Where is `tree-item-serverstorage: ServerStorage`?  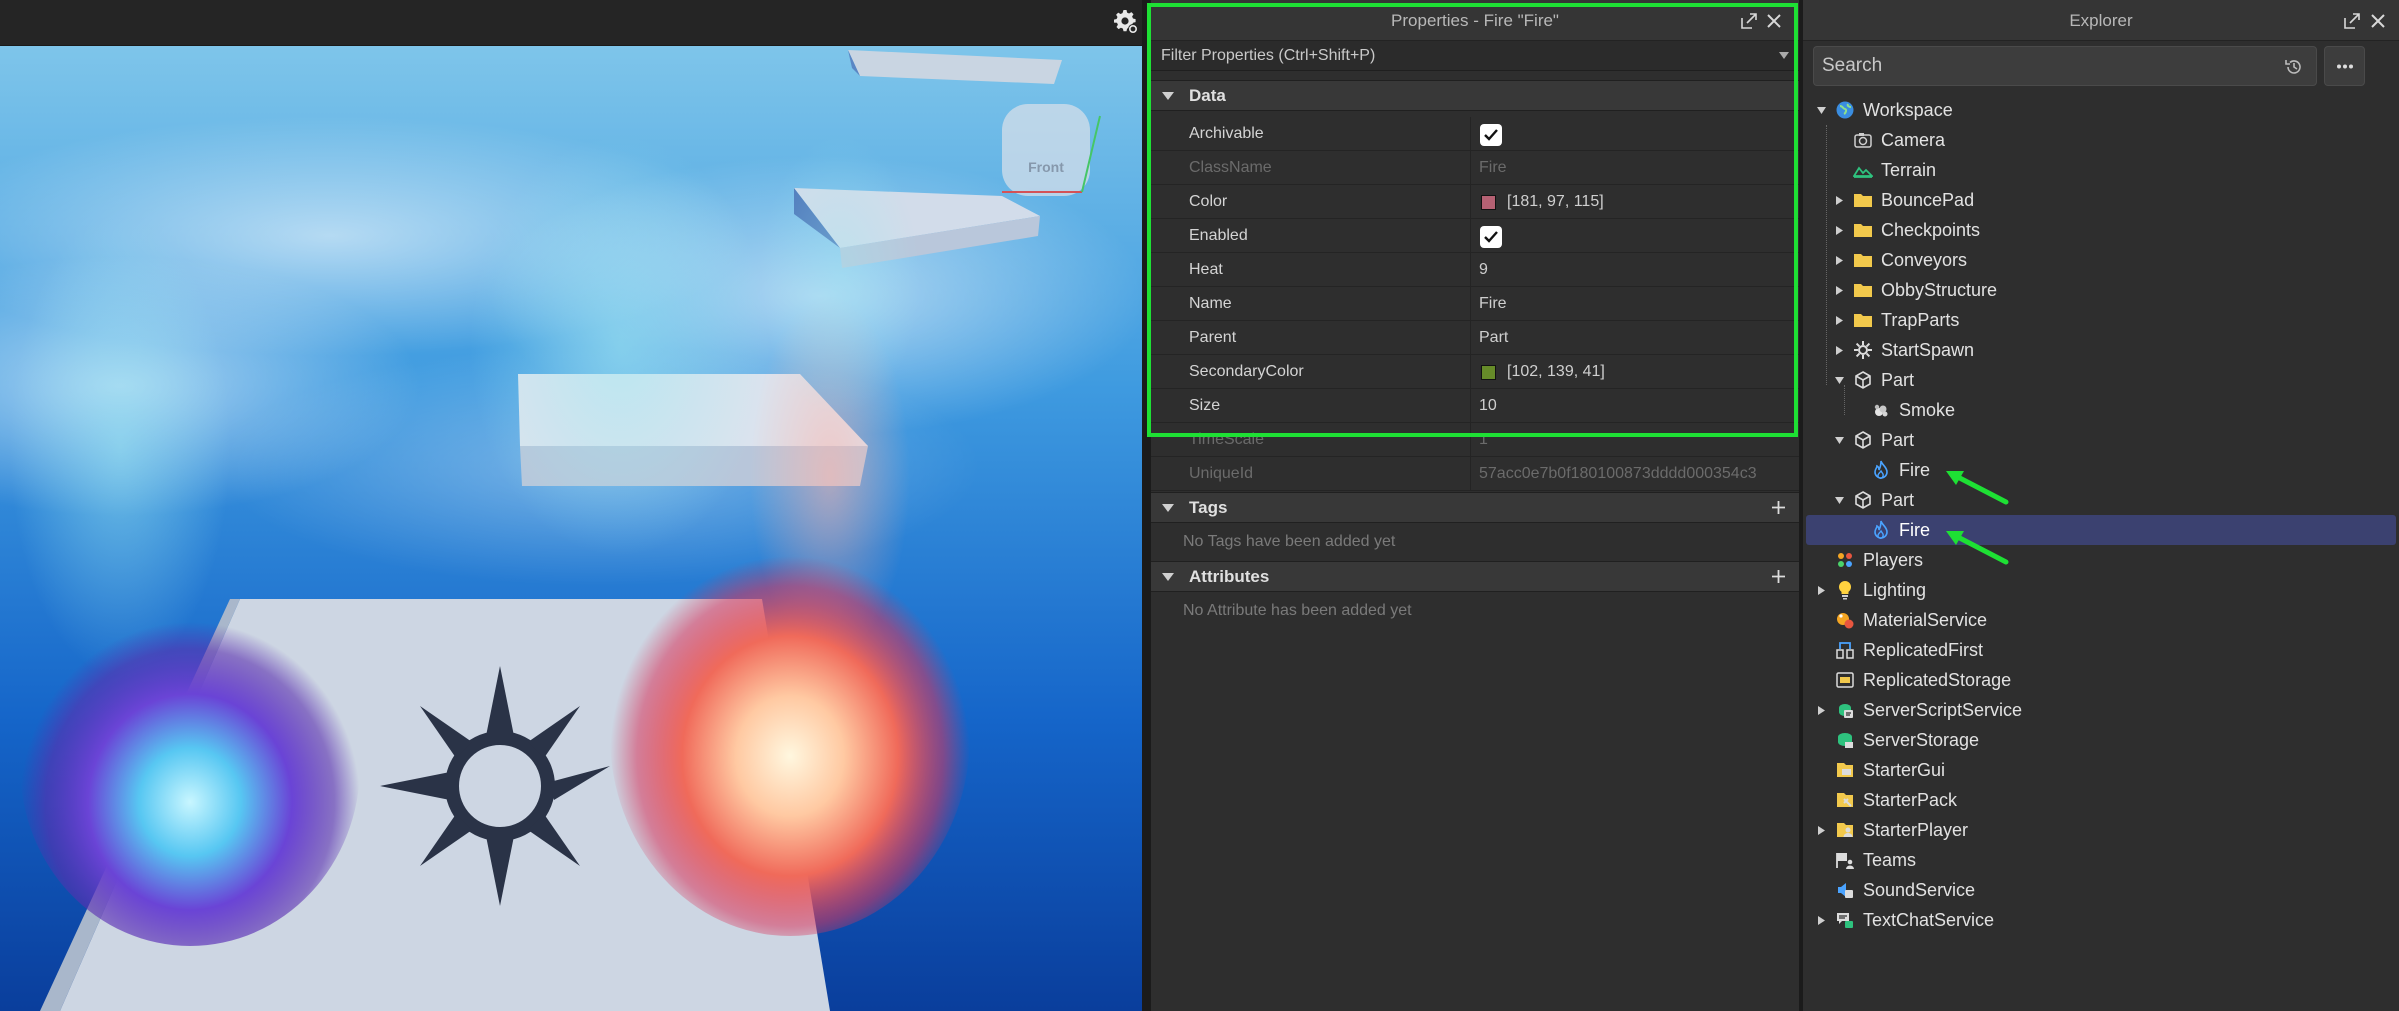 tree-item-serverstorage: ServerStorage is located at coordinates (2099, 740).